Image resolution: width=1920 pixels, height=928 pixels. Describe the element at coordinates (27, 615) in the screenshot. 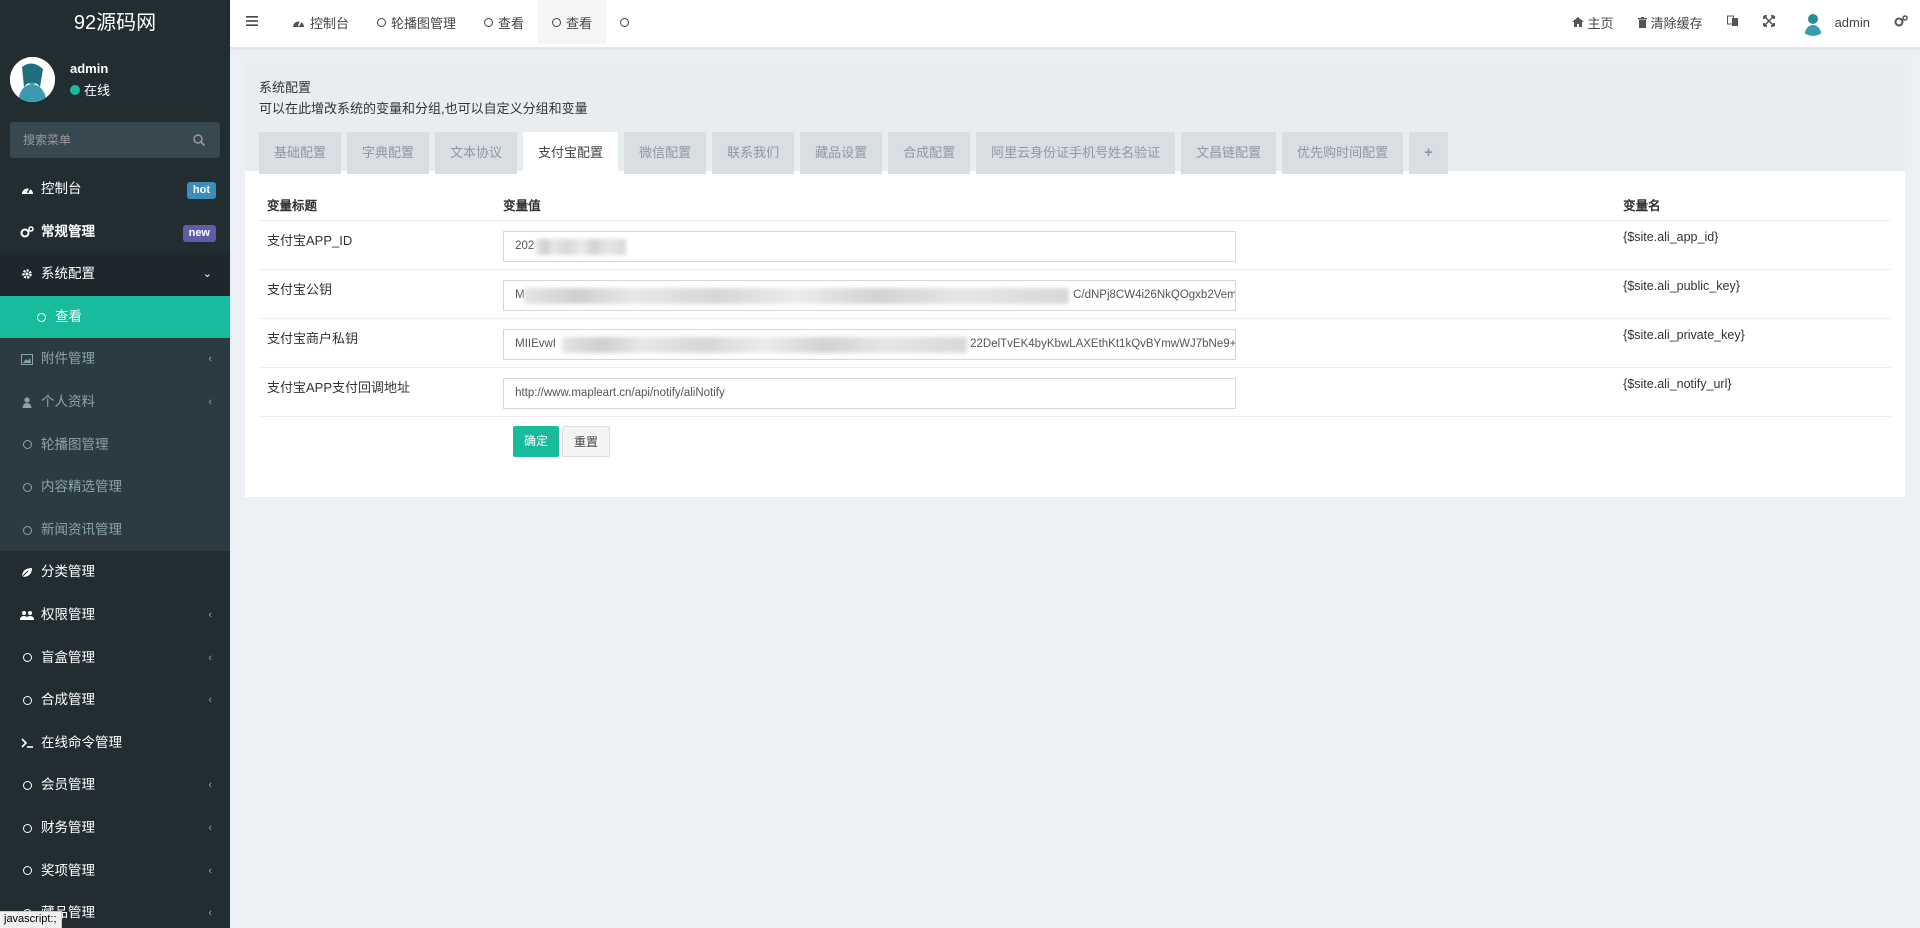

I see `group-icon` at that location.